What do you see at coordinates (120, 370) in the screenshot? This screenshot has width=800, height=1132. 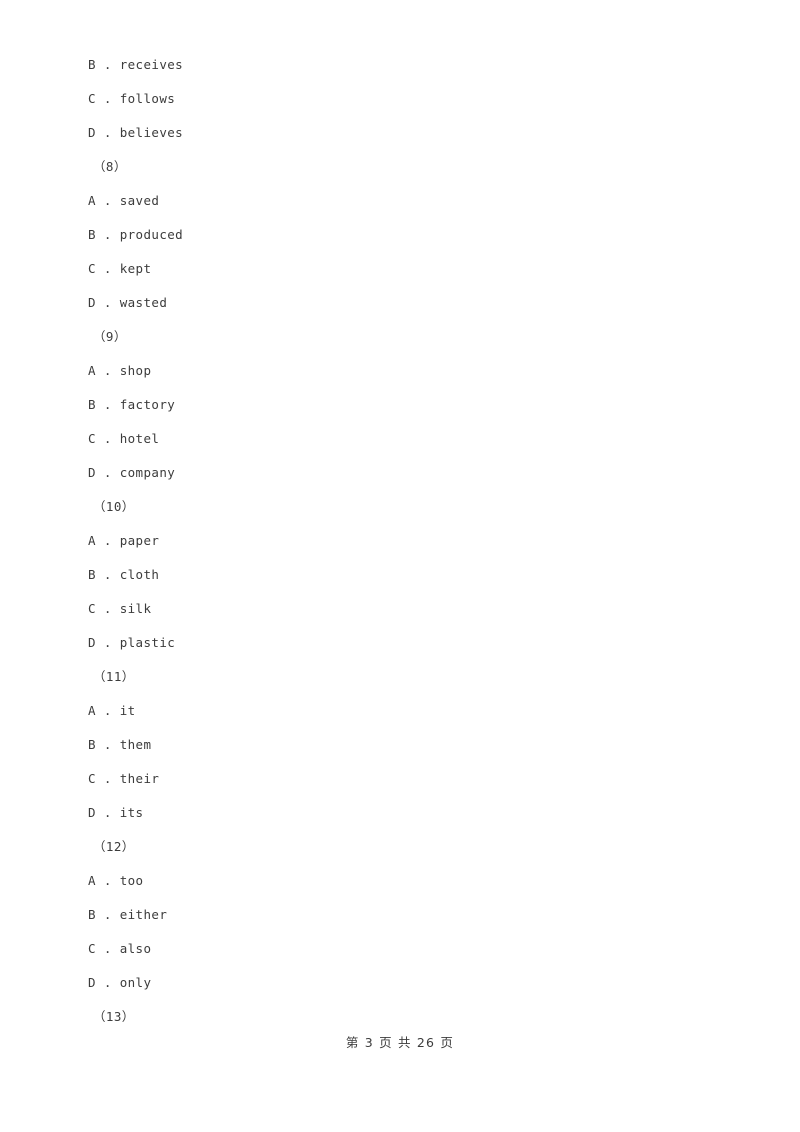 I see `answer-option: A . shop` at bounding box center [120, 370].